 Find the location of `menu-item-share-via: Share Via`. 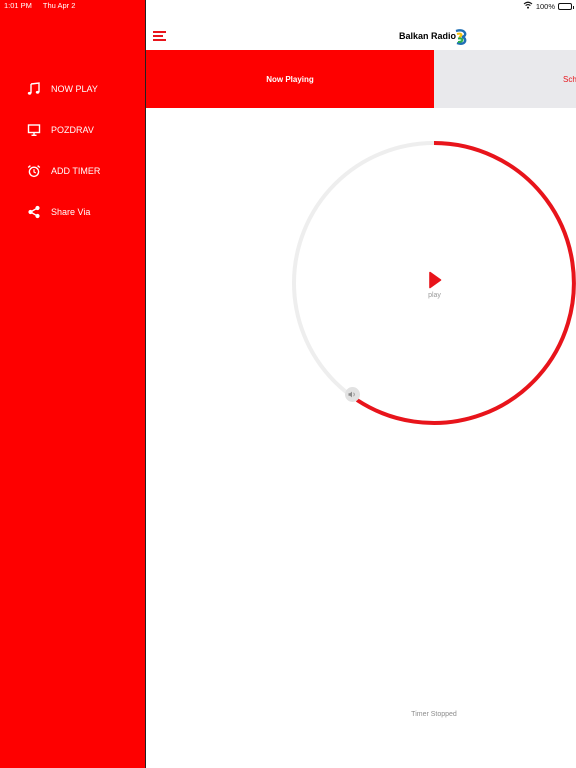

menu-item-share-via: Share Via is located at coordinates (73, 211).